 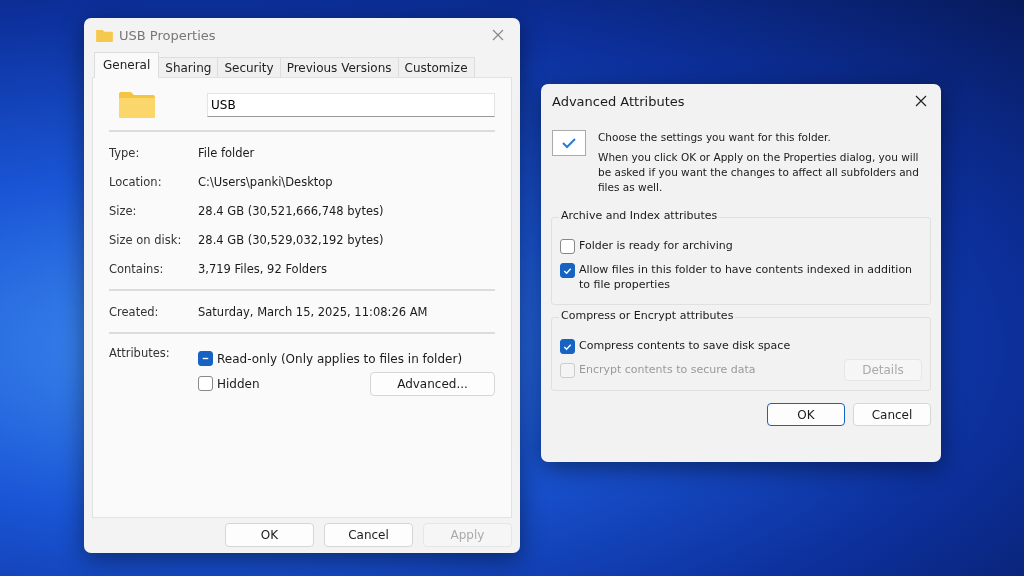 What do you see at coordinates (647, 315) in the screenshot?
I see `group-title: Compress or Encrypt attributes` at bounding box center [647, 315].